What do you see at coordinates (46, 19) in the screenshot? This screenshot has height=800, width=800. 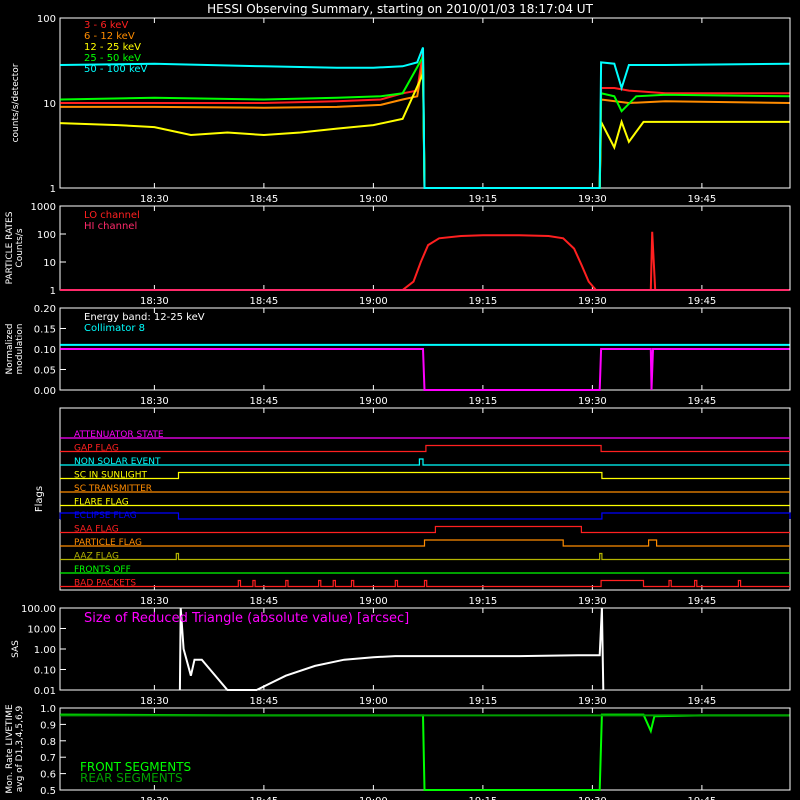 I see `count-rates-ytick-label: 100` at bounding box center [46, 19].